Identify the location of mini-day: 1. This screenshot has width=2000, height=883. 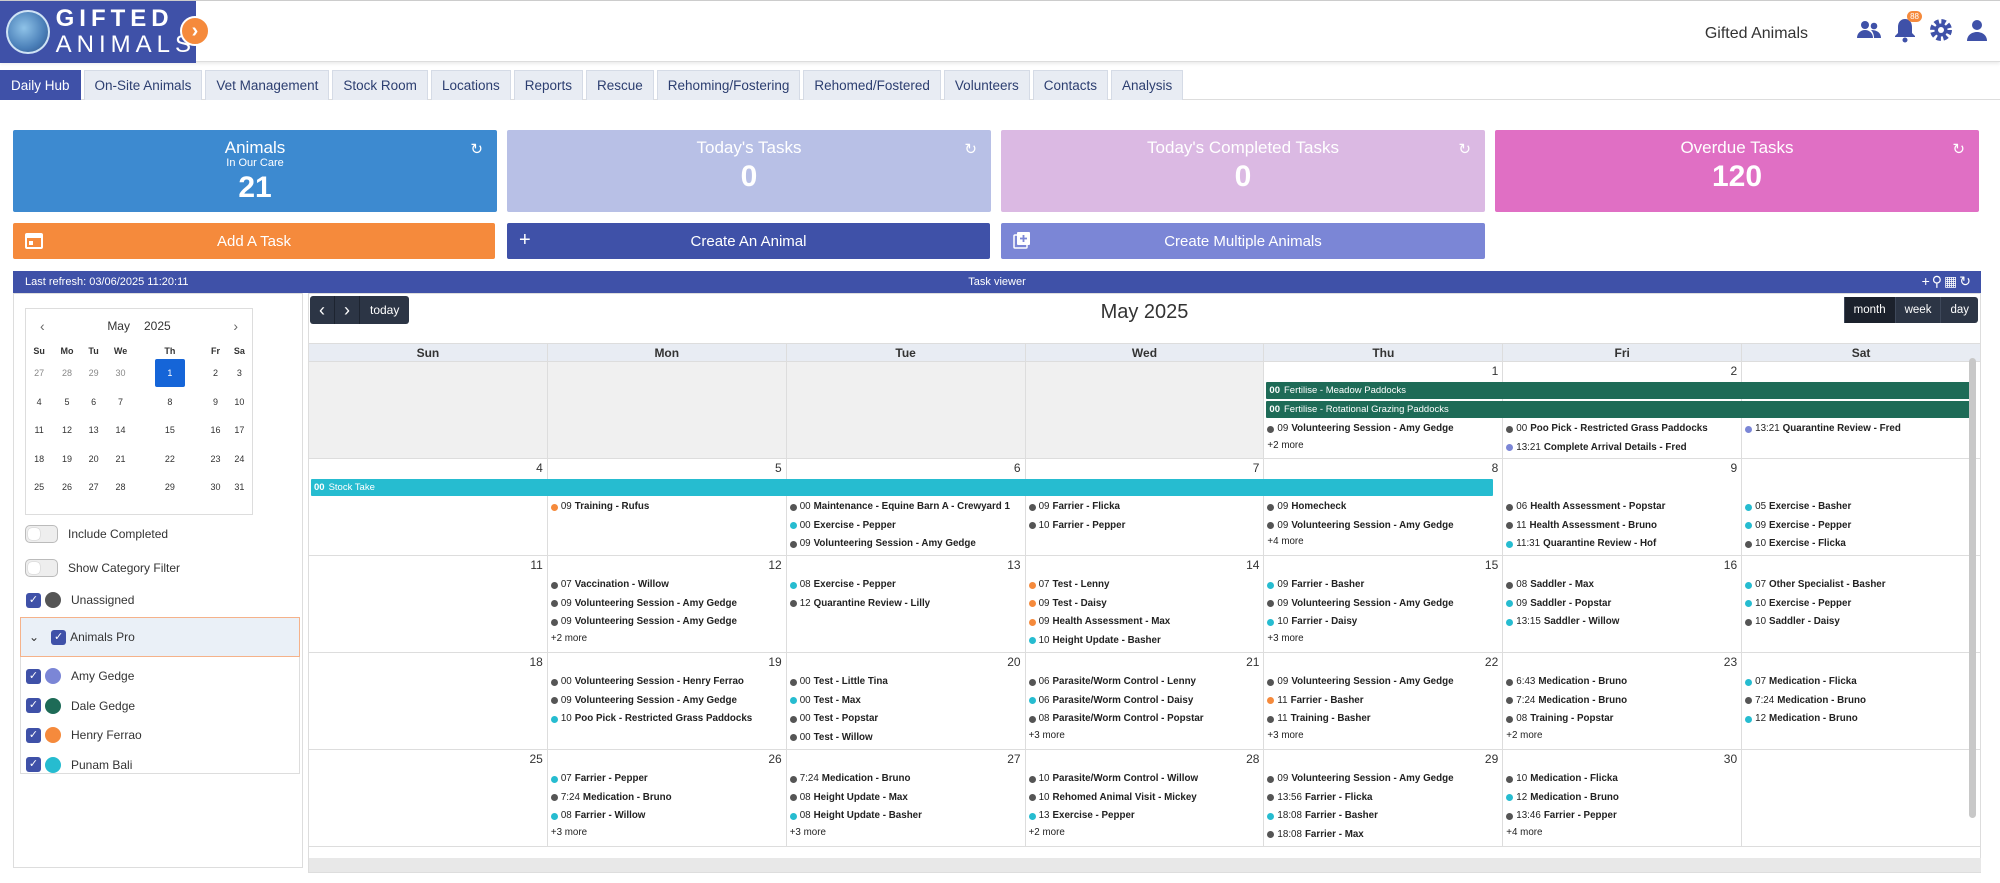
(170, 373).